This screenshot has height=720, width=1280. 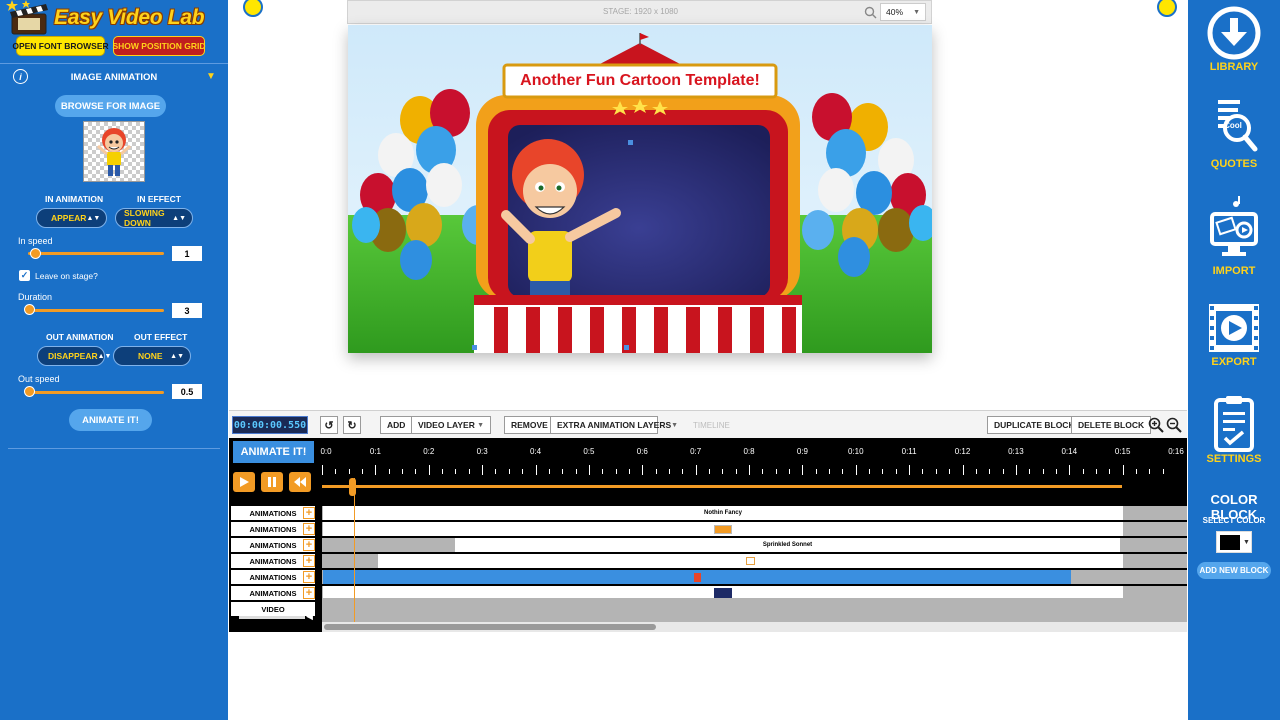 I want to click on left-panel-toggle, so click(x=253, y=8).